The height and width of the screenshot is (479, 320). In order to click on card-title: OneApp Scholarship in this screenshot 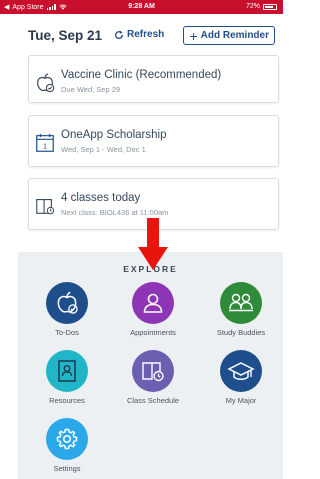, I will do `click(114, 135)`.